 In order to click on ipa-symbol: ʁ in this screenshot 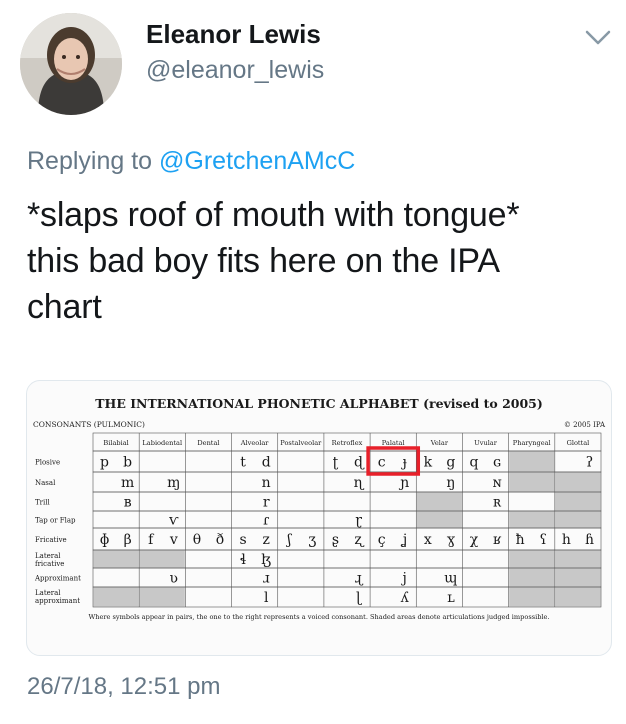, I will do `click(497, 540)`.